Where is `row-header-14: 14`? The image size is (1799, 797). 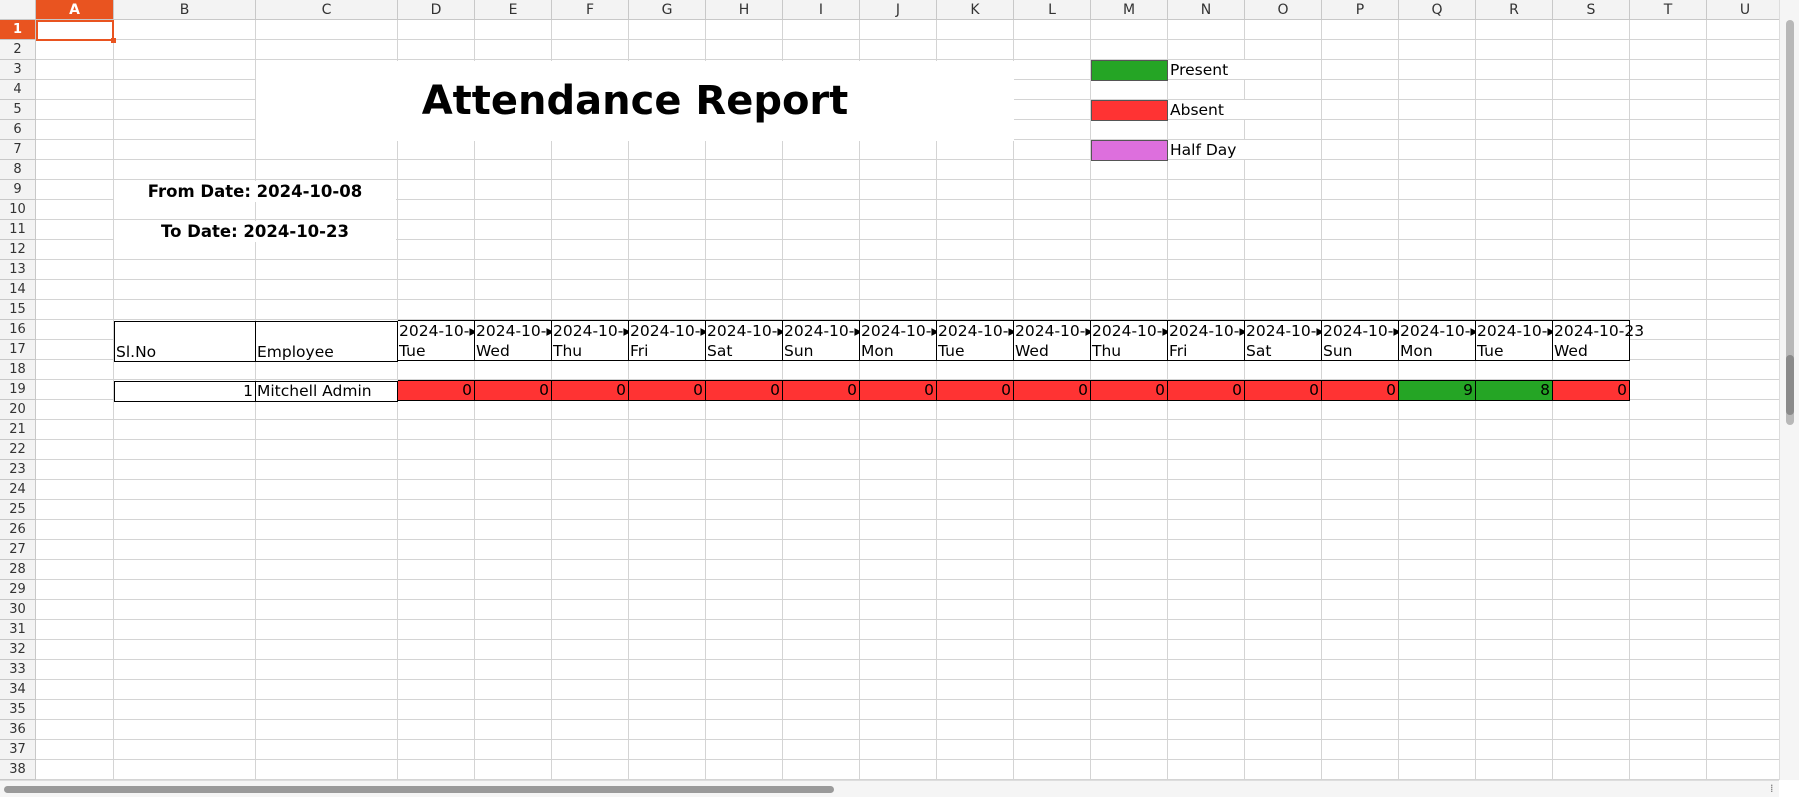
row-header-14: 14 is located at coordinates (18, 290).